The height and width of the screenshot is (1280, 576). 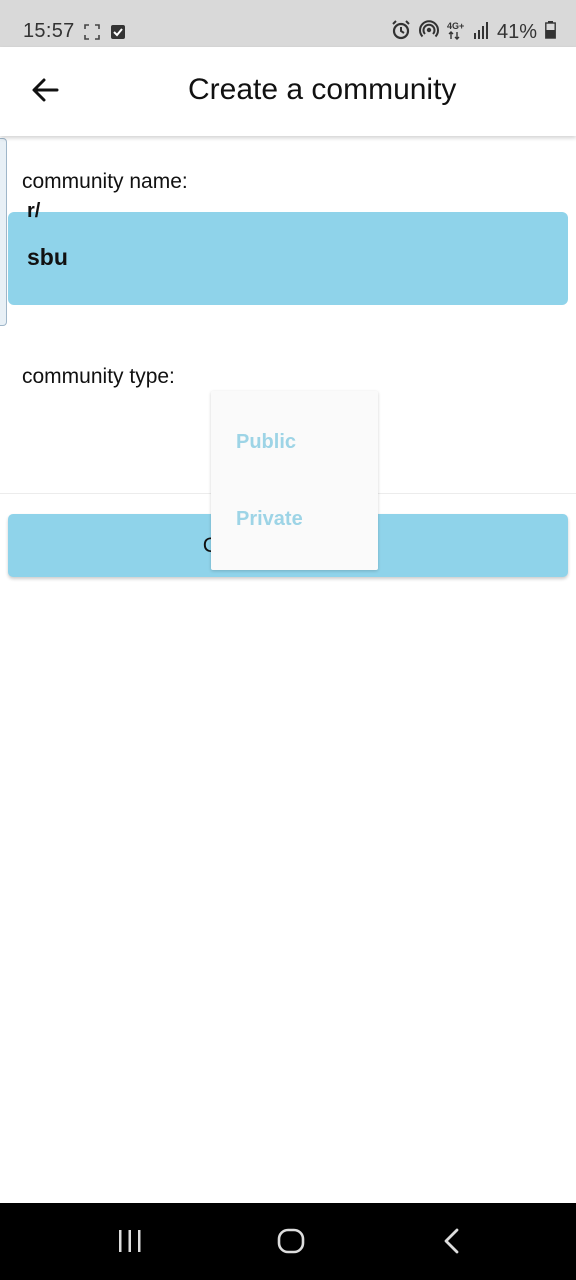 What do you see at coordinates (105, 181) in the screenshot?
I see `community-name-label: community name:` at bounding box center [105, 181].